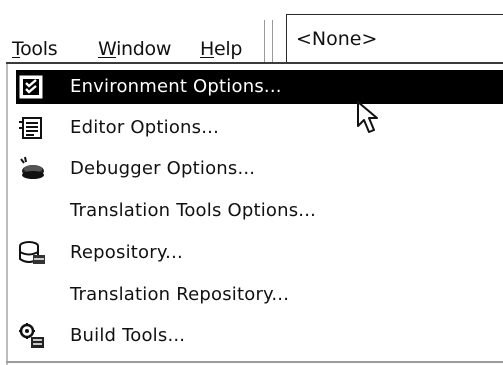 The image size is (503, 365). I want to click on mouse-pointer-icon, so click(367, 117).